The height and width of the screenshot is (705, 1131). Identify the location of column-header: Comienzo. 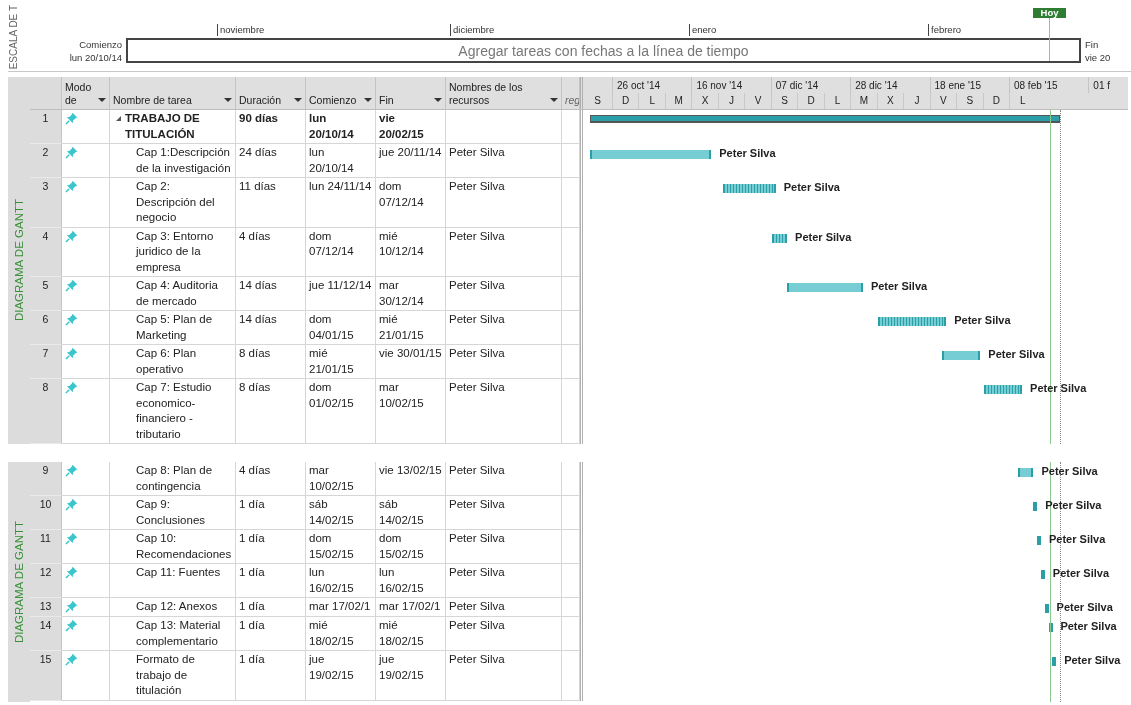
(341, 93).